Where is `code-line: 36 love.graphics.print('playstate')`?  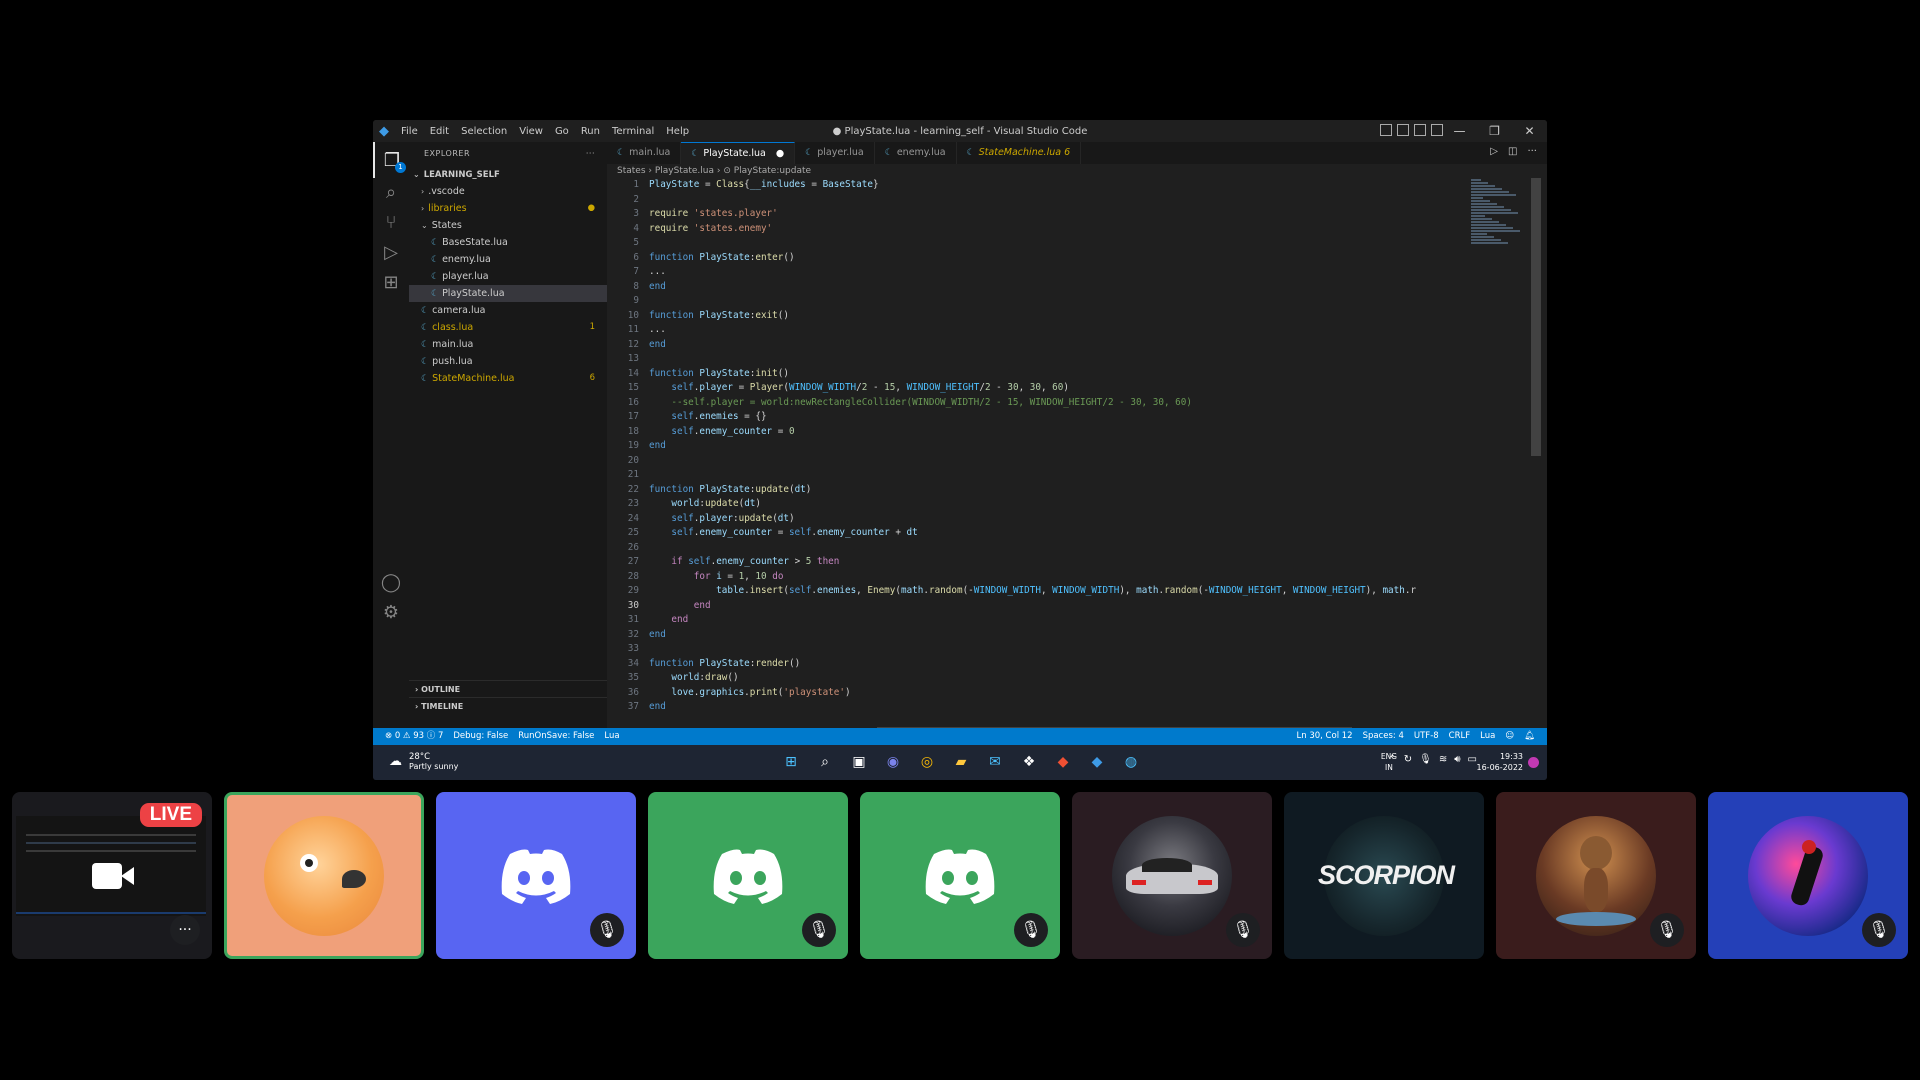
code-line: 36 love.graphics.print('playstate') is located at coordinates (1037, 693).